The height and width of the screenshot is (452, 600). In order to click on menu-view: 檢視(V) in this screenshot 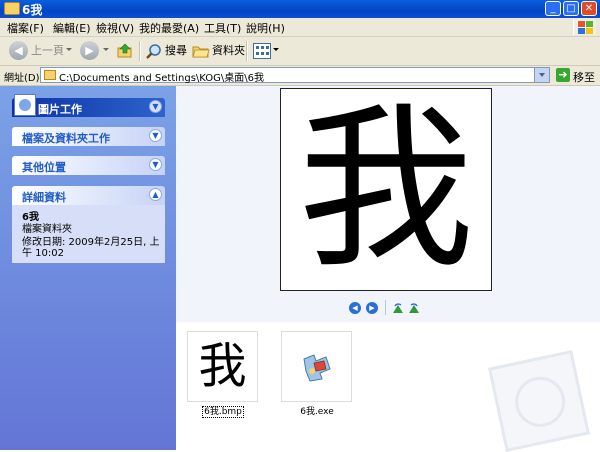, I will do `click(115, 28)`.